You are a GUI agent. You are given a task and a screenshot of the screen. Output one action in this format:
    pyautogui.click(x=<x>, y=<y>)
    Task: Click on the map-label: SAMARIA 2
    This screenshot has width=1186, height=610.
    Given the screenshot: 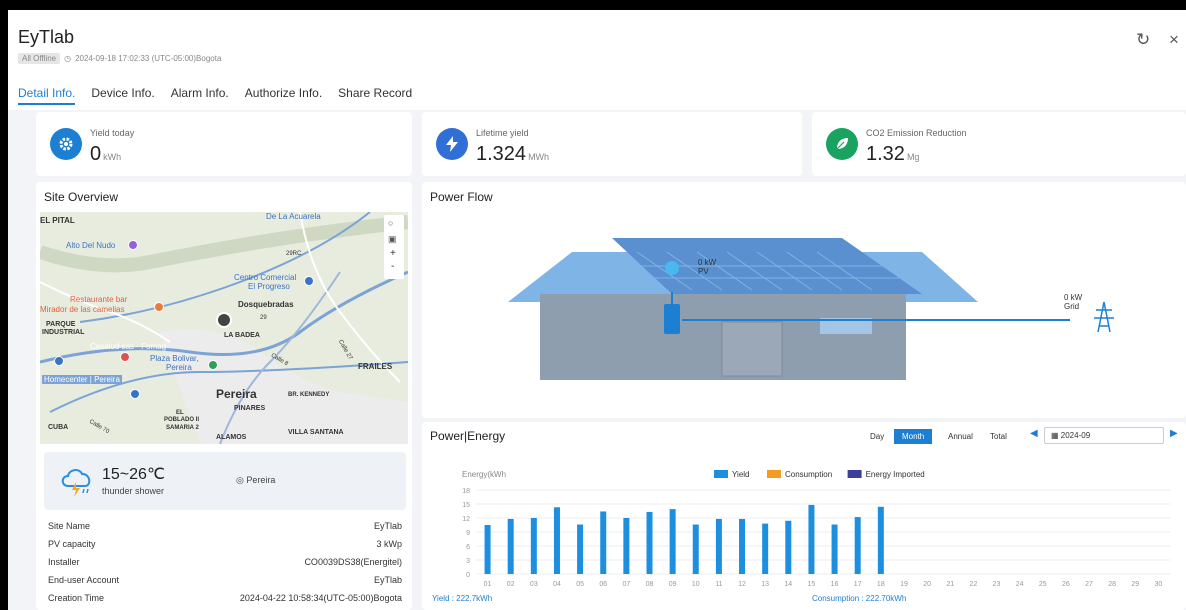 What is the action you would take?
    pyautogui.click(x=182, y=428)
    